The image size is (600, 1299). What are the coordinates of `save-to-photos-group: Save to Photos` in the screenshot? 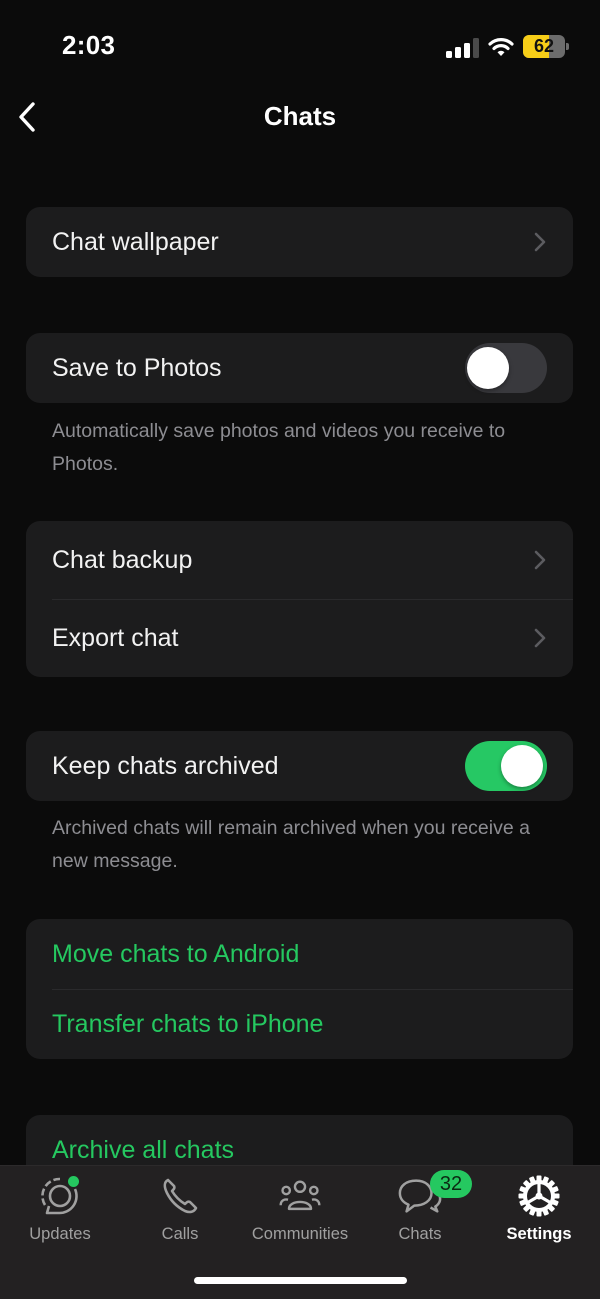 It's located at (299, 368).